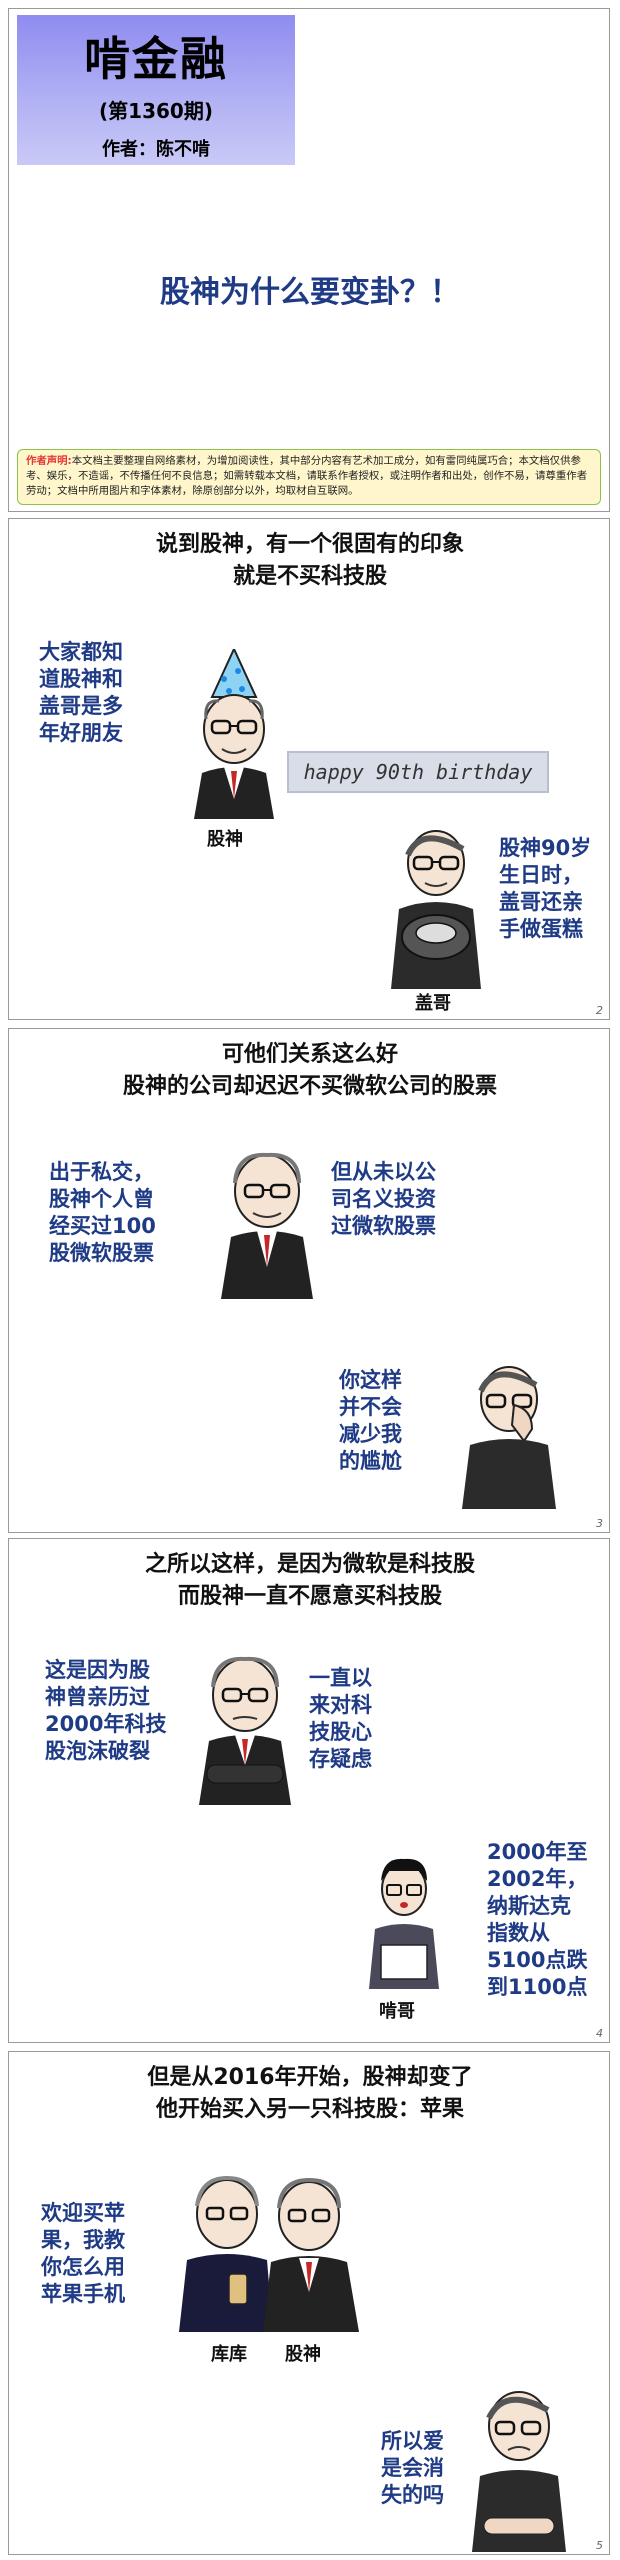  What do you see at coordinates (309, 2109) in the screenshot?
I see `panel-heading-line2: 他开始买入另一只科技股：苹果` at bounding box center [309, 2109].